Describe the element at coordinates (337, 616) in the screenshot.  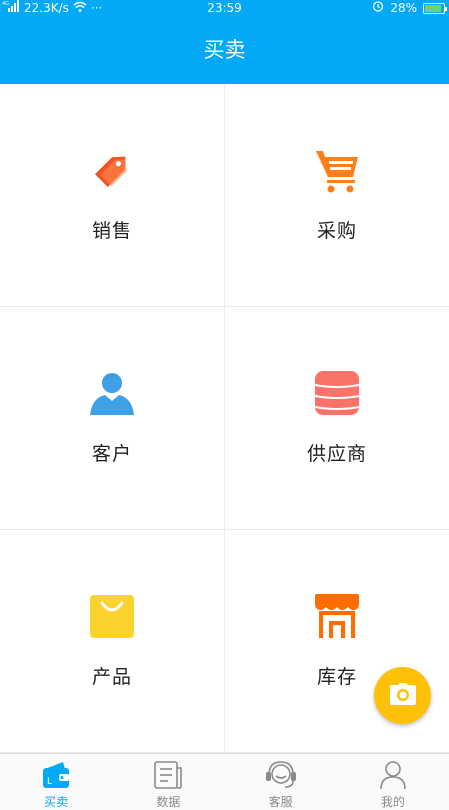
I see `store-icon` at that location.